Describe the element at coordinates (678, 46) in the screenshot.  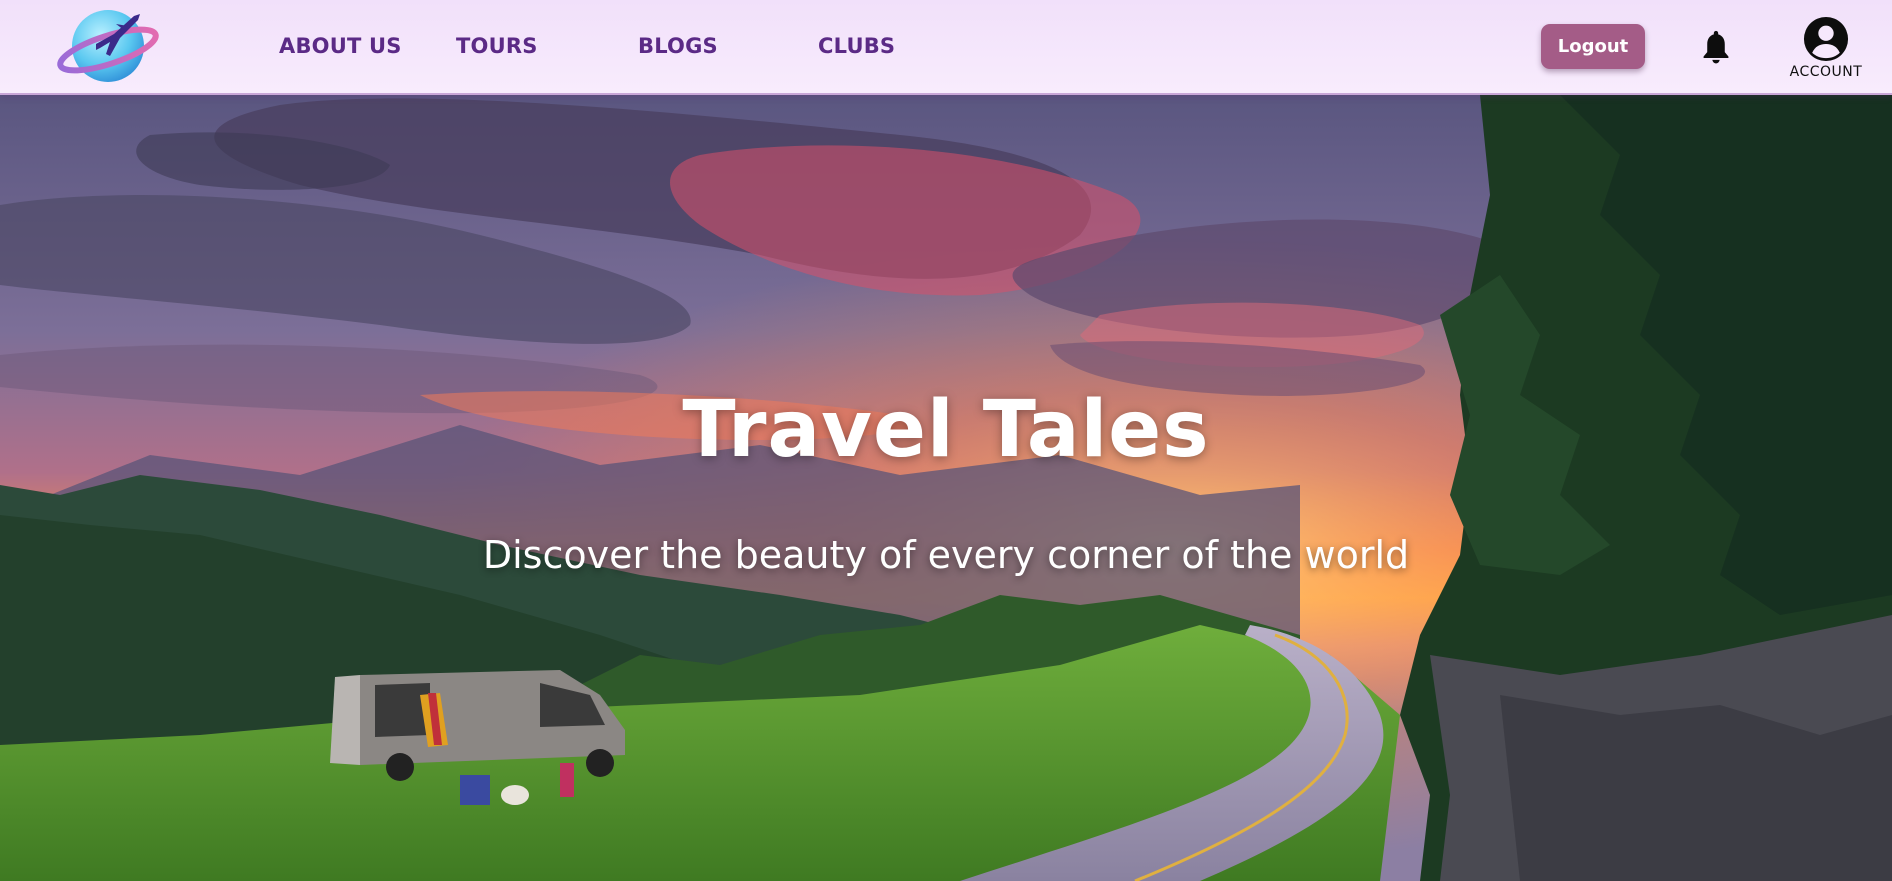
I see `nav-blogs: BLOGS` at that location.